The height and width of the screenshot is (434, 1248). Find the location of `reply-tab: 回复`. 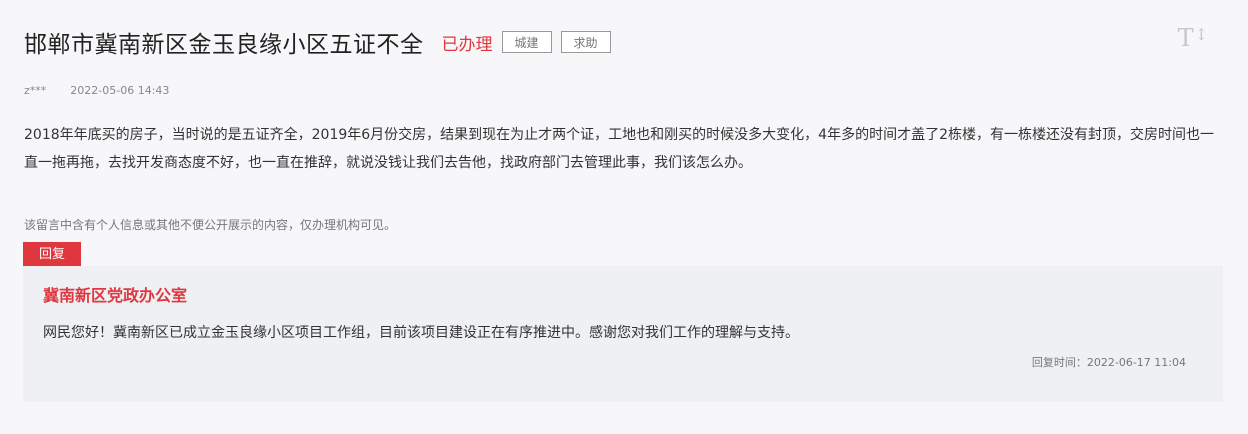

reply-tab: 回复 is located at coordinates (52, 254).